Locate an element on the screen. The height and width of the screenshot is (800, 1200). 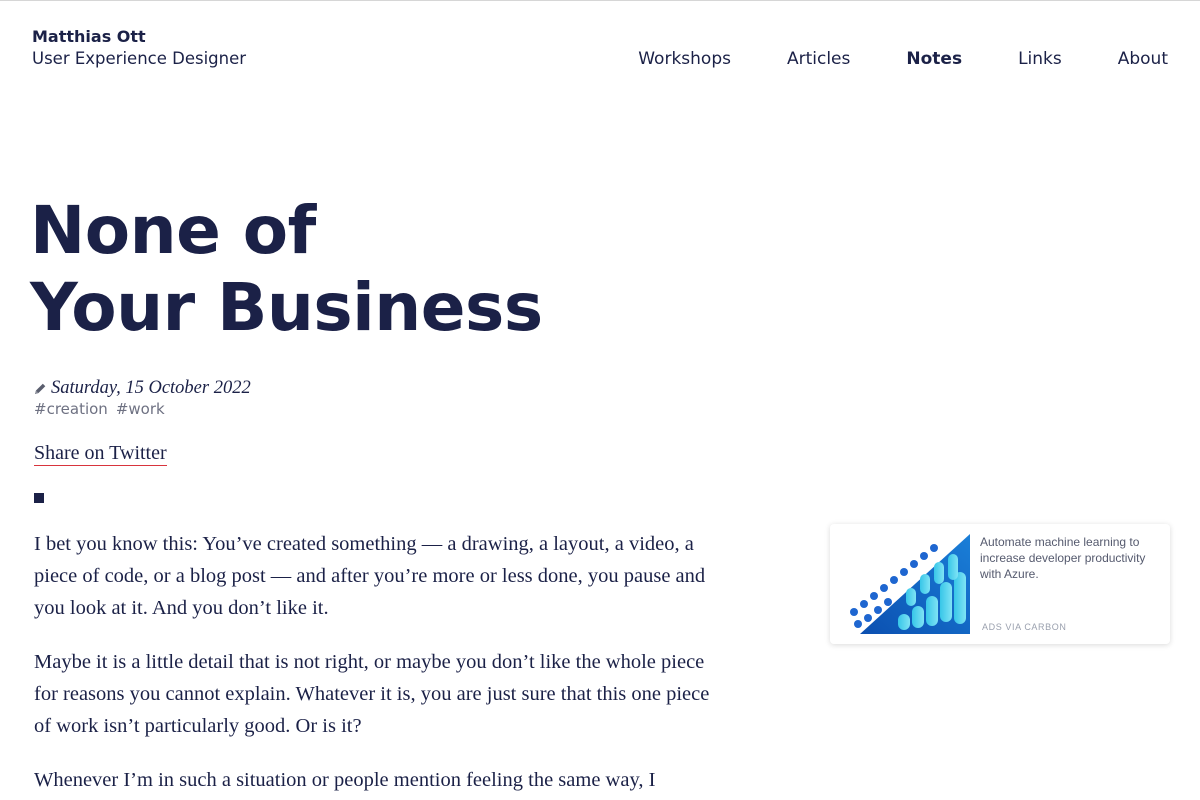
main-nav: Workshops Articles Notes Links About is located at coordinates (903, 59).